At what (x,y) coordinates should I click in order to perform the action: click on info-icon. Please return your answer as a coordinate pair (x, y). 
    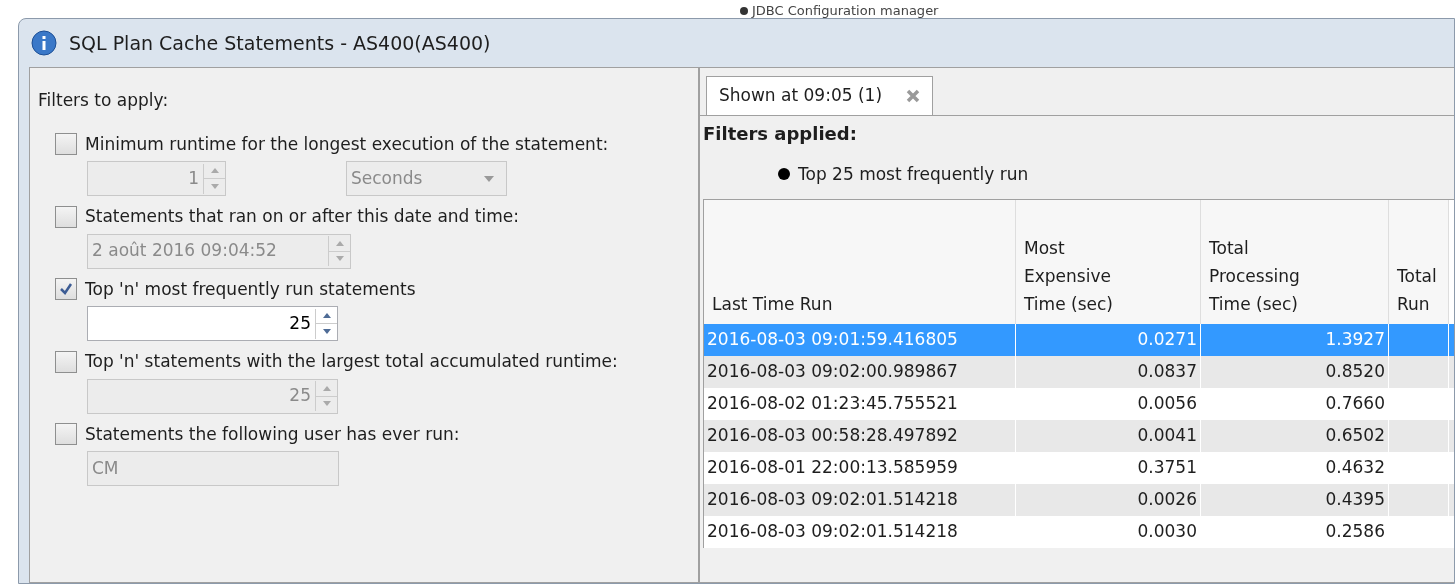
    Looking at the image, I should click on (44, 43).